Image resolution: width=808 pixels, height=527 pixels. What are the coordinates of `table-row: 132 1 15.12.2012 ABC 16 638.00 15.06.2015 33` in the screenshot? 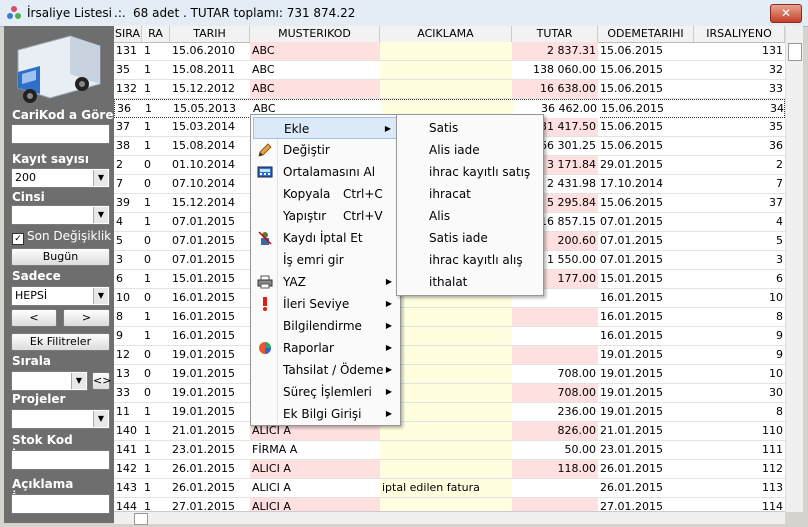 It's located at (449, 89).